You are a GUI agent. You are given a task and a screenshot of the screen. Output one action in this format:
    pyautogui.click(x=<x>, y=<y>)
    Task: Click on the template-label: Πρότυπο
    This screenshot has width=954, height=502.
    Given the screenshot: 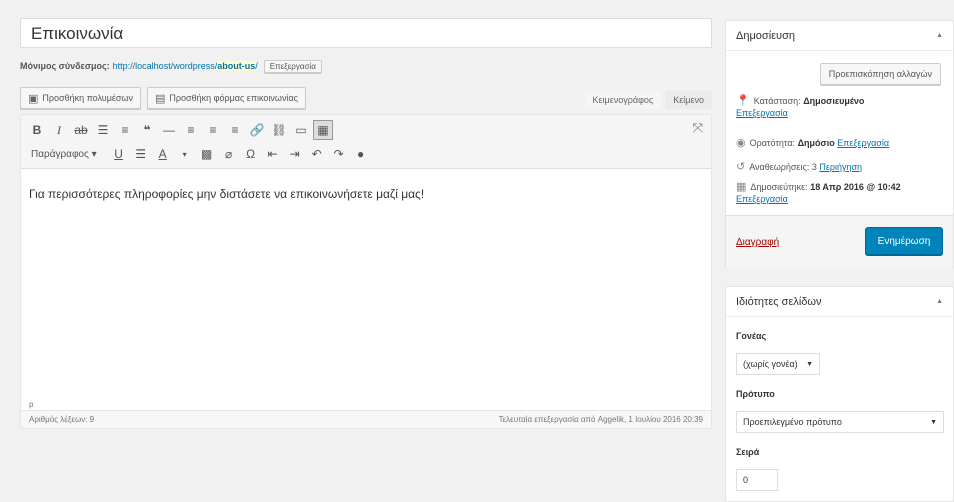 What is the action you would take?
    pyautogui.click(x=755, y=394)
    